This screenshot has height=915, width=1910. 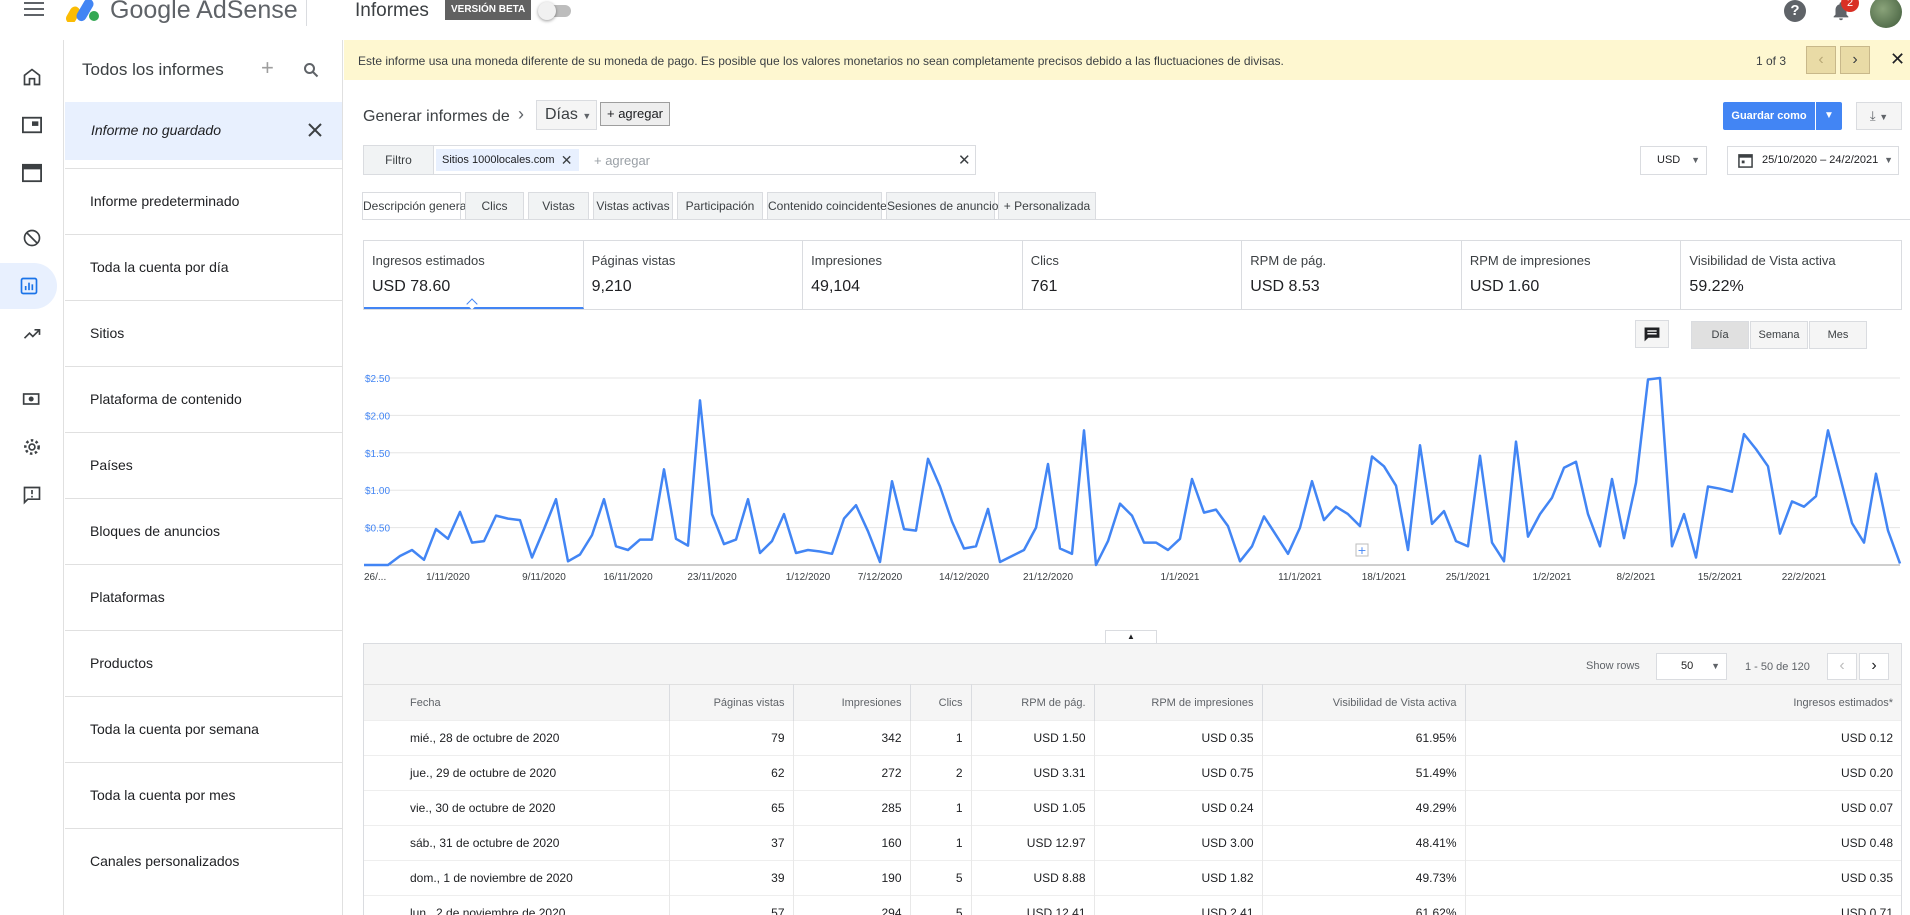 What do you see at coordinates (1779, 335) in the screenshot?
I see `granularity-button: Semana` at bounding box center [1779, 335].